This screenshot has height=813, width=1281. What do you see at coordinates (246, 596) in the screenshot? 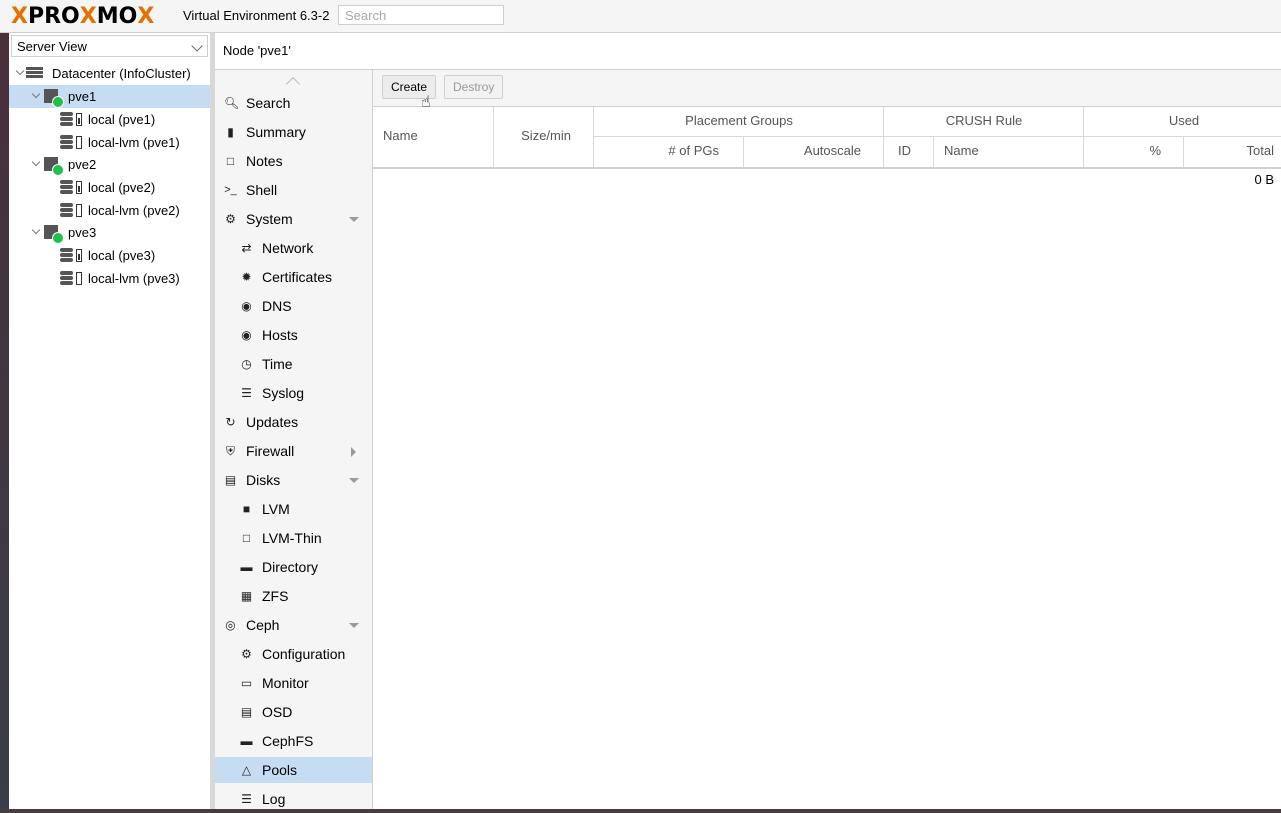
I see `th-large-icon: ▦` at bounding box center [246, 596].